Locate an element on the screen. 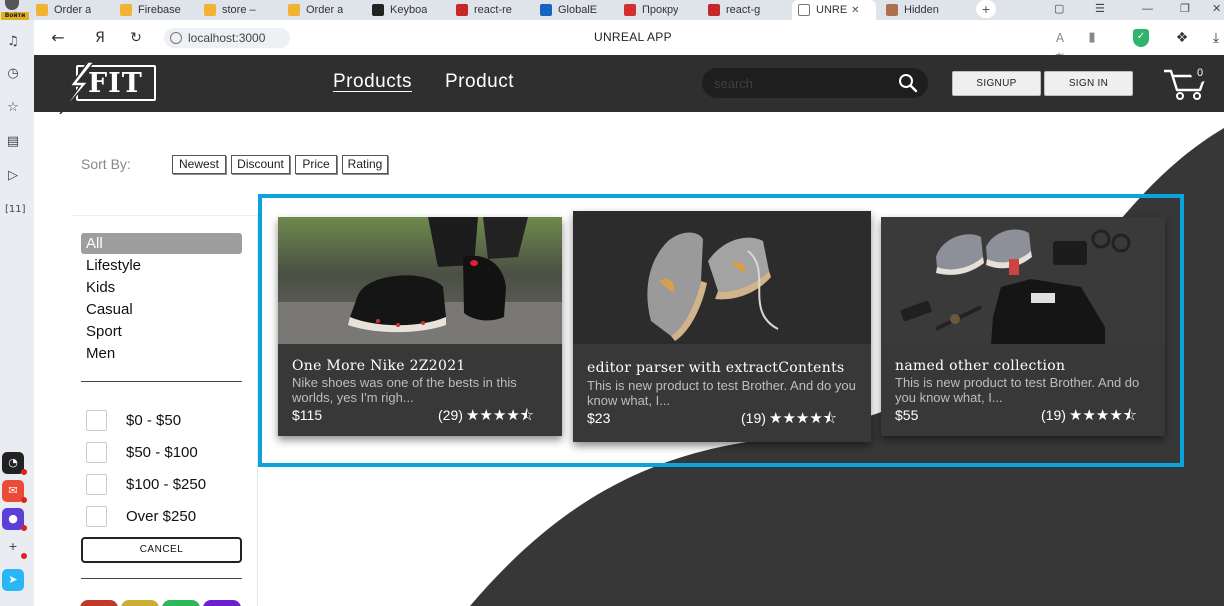  browser-tab: Keyboa is located at coordinates (410, 10).